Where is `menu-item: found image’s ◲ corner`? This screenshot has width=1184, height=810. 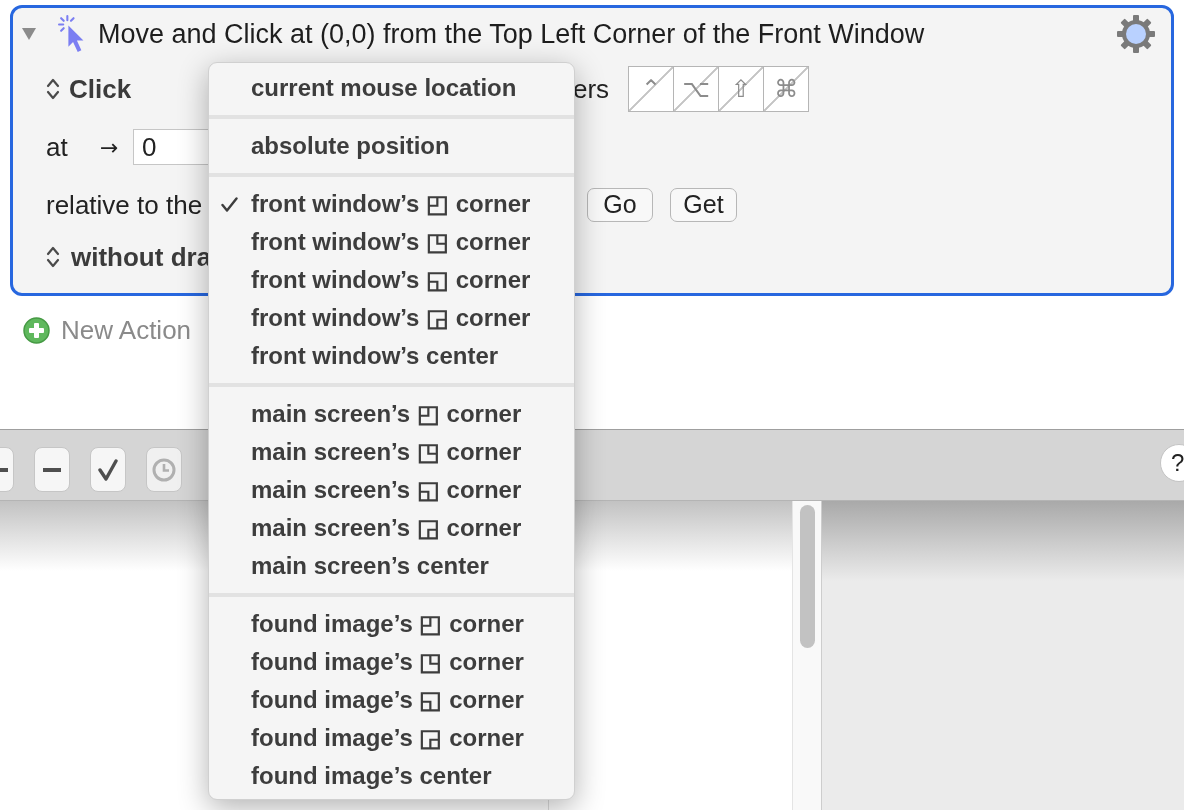 menu-item: found image’s ◲ corner is located at coordinates (391, 738).